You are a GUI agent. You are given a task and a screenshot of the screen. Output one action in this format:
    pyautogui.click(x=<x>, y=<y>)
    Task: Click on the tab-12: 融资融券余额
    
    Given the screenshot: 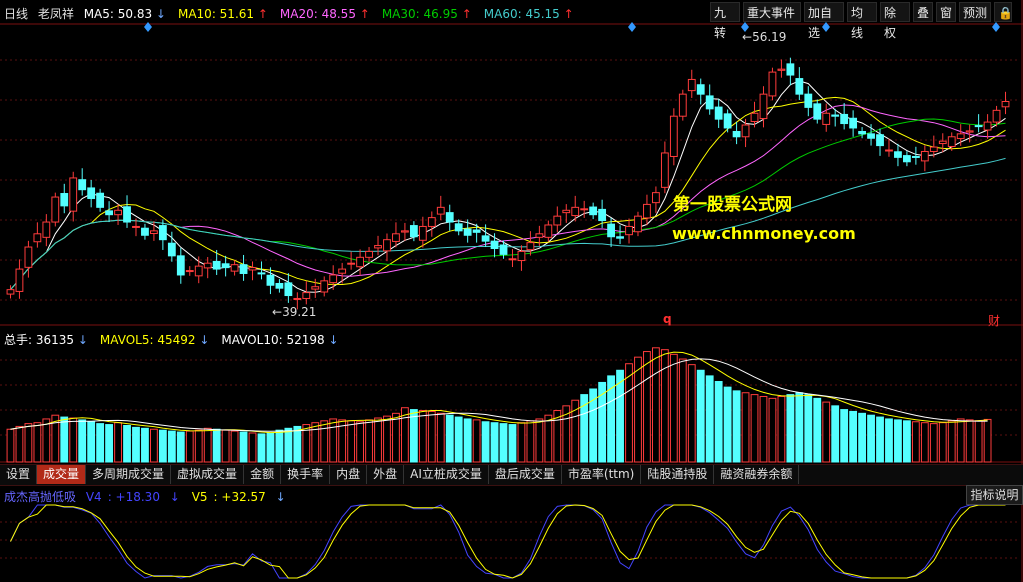 What is the action you would take?
    pyautogui.click(x=757, y=474)
    